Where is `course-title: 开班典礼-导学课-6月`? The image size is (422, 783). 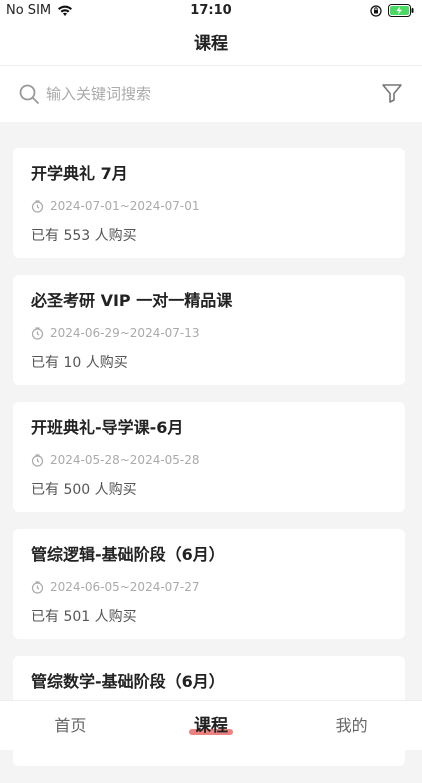
course-title: 开班典礼-导学课-6月 is located at coordinates (209, 428).